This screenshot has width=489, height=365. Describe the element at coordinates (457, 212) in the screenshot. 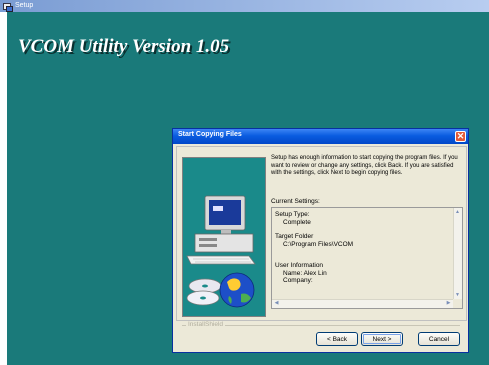

I see `scroll-up-icon: ▲` at that location.